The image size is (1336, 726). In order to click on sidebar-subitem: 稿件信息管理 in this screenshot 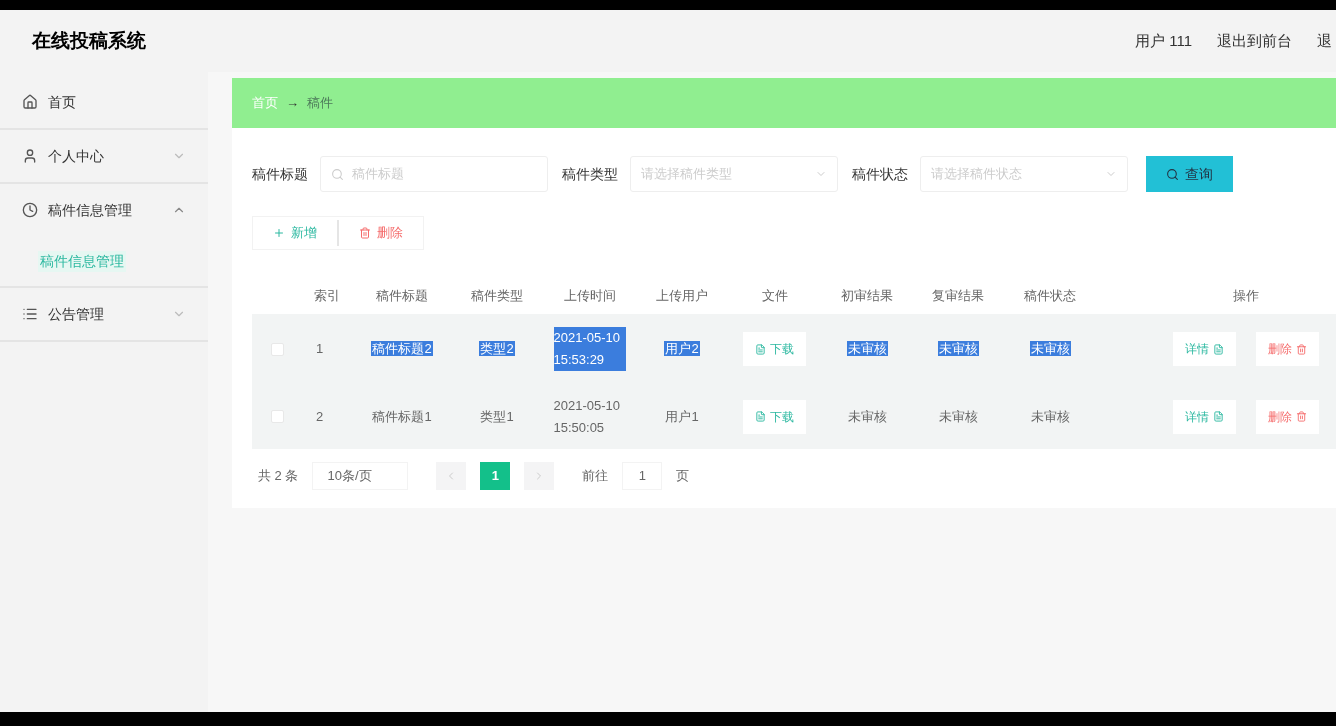, I will do `click(82, 261)`.